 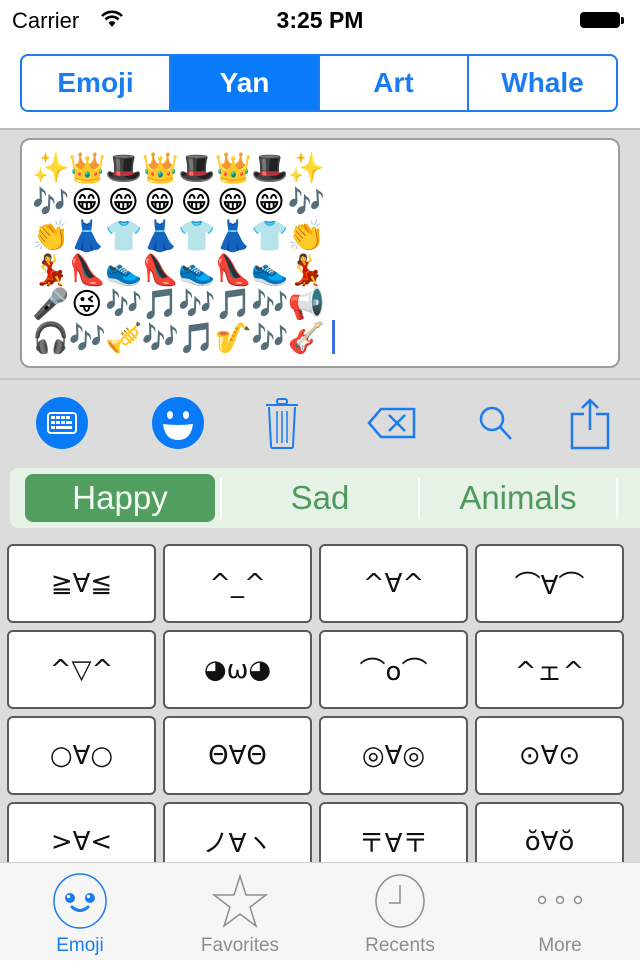 I want to click on emoji-glyph: 🎺, so click(x=124, y=338).